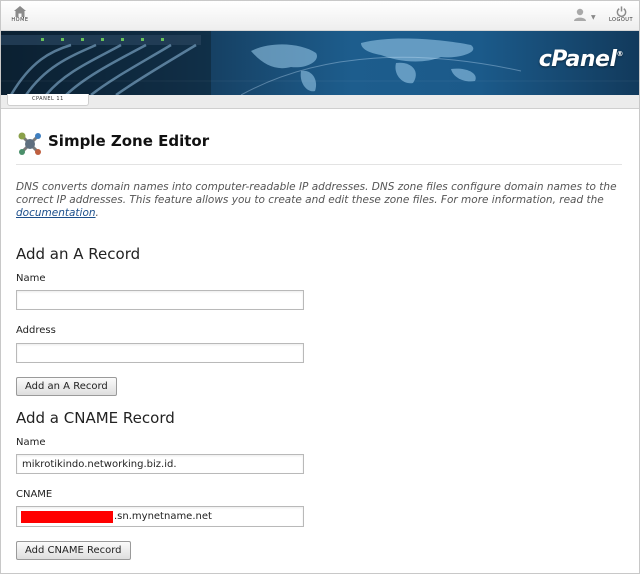 This screenshot has height=574, width=640. What do you see at coordinates (163, 516) in the screenshot?
I see `cname-target-value: .sn.mynetname.net` at bounding box center [163, 516].